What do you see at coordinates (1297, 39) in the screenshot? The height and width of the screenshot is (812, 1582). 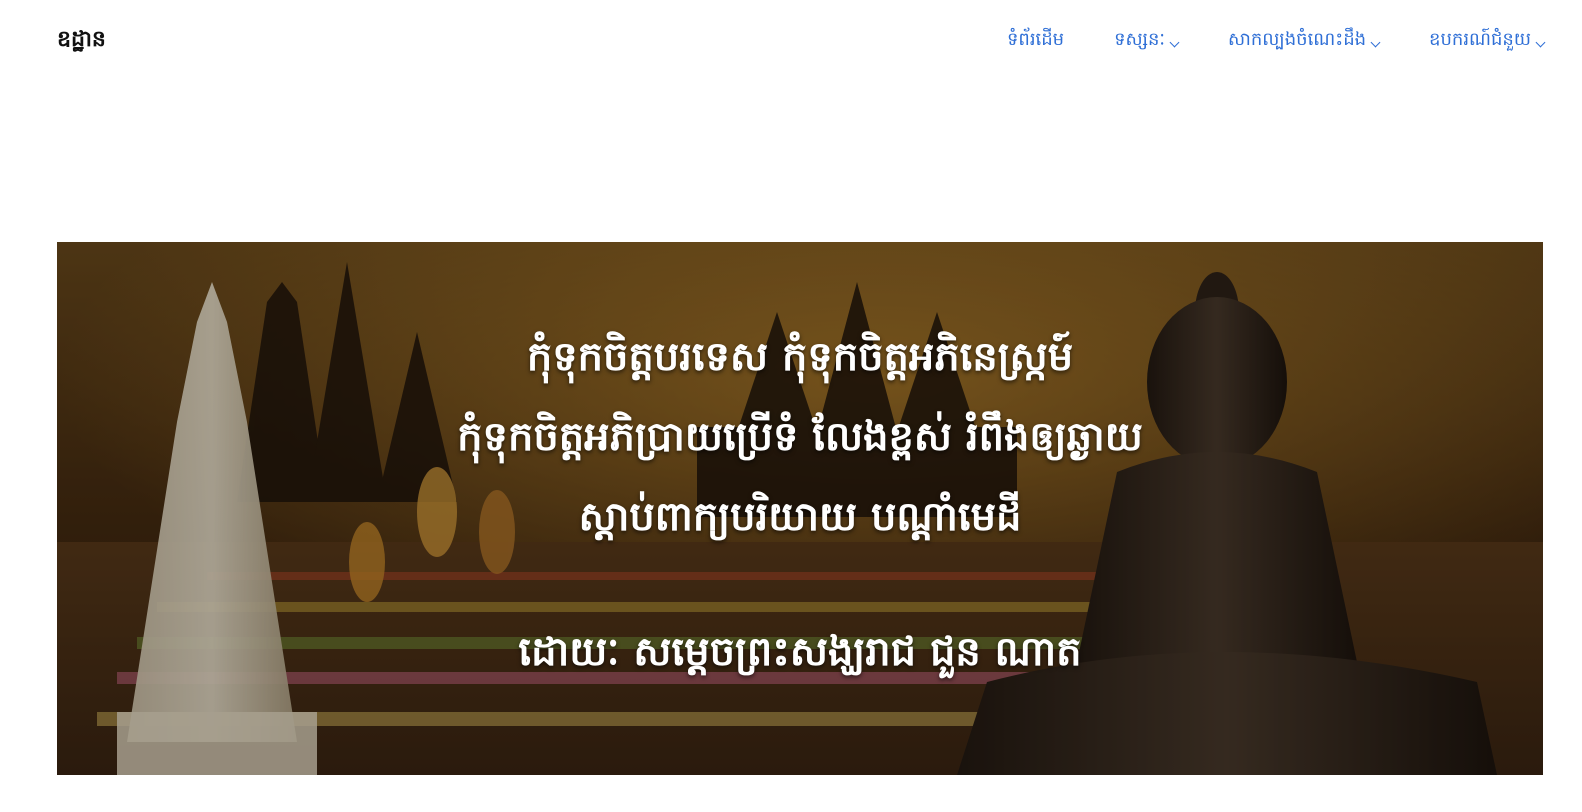 I see `nav-item-label: សាកល្បងចំណេះដឹង` at bounding box center [1297, 39].